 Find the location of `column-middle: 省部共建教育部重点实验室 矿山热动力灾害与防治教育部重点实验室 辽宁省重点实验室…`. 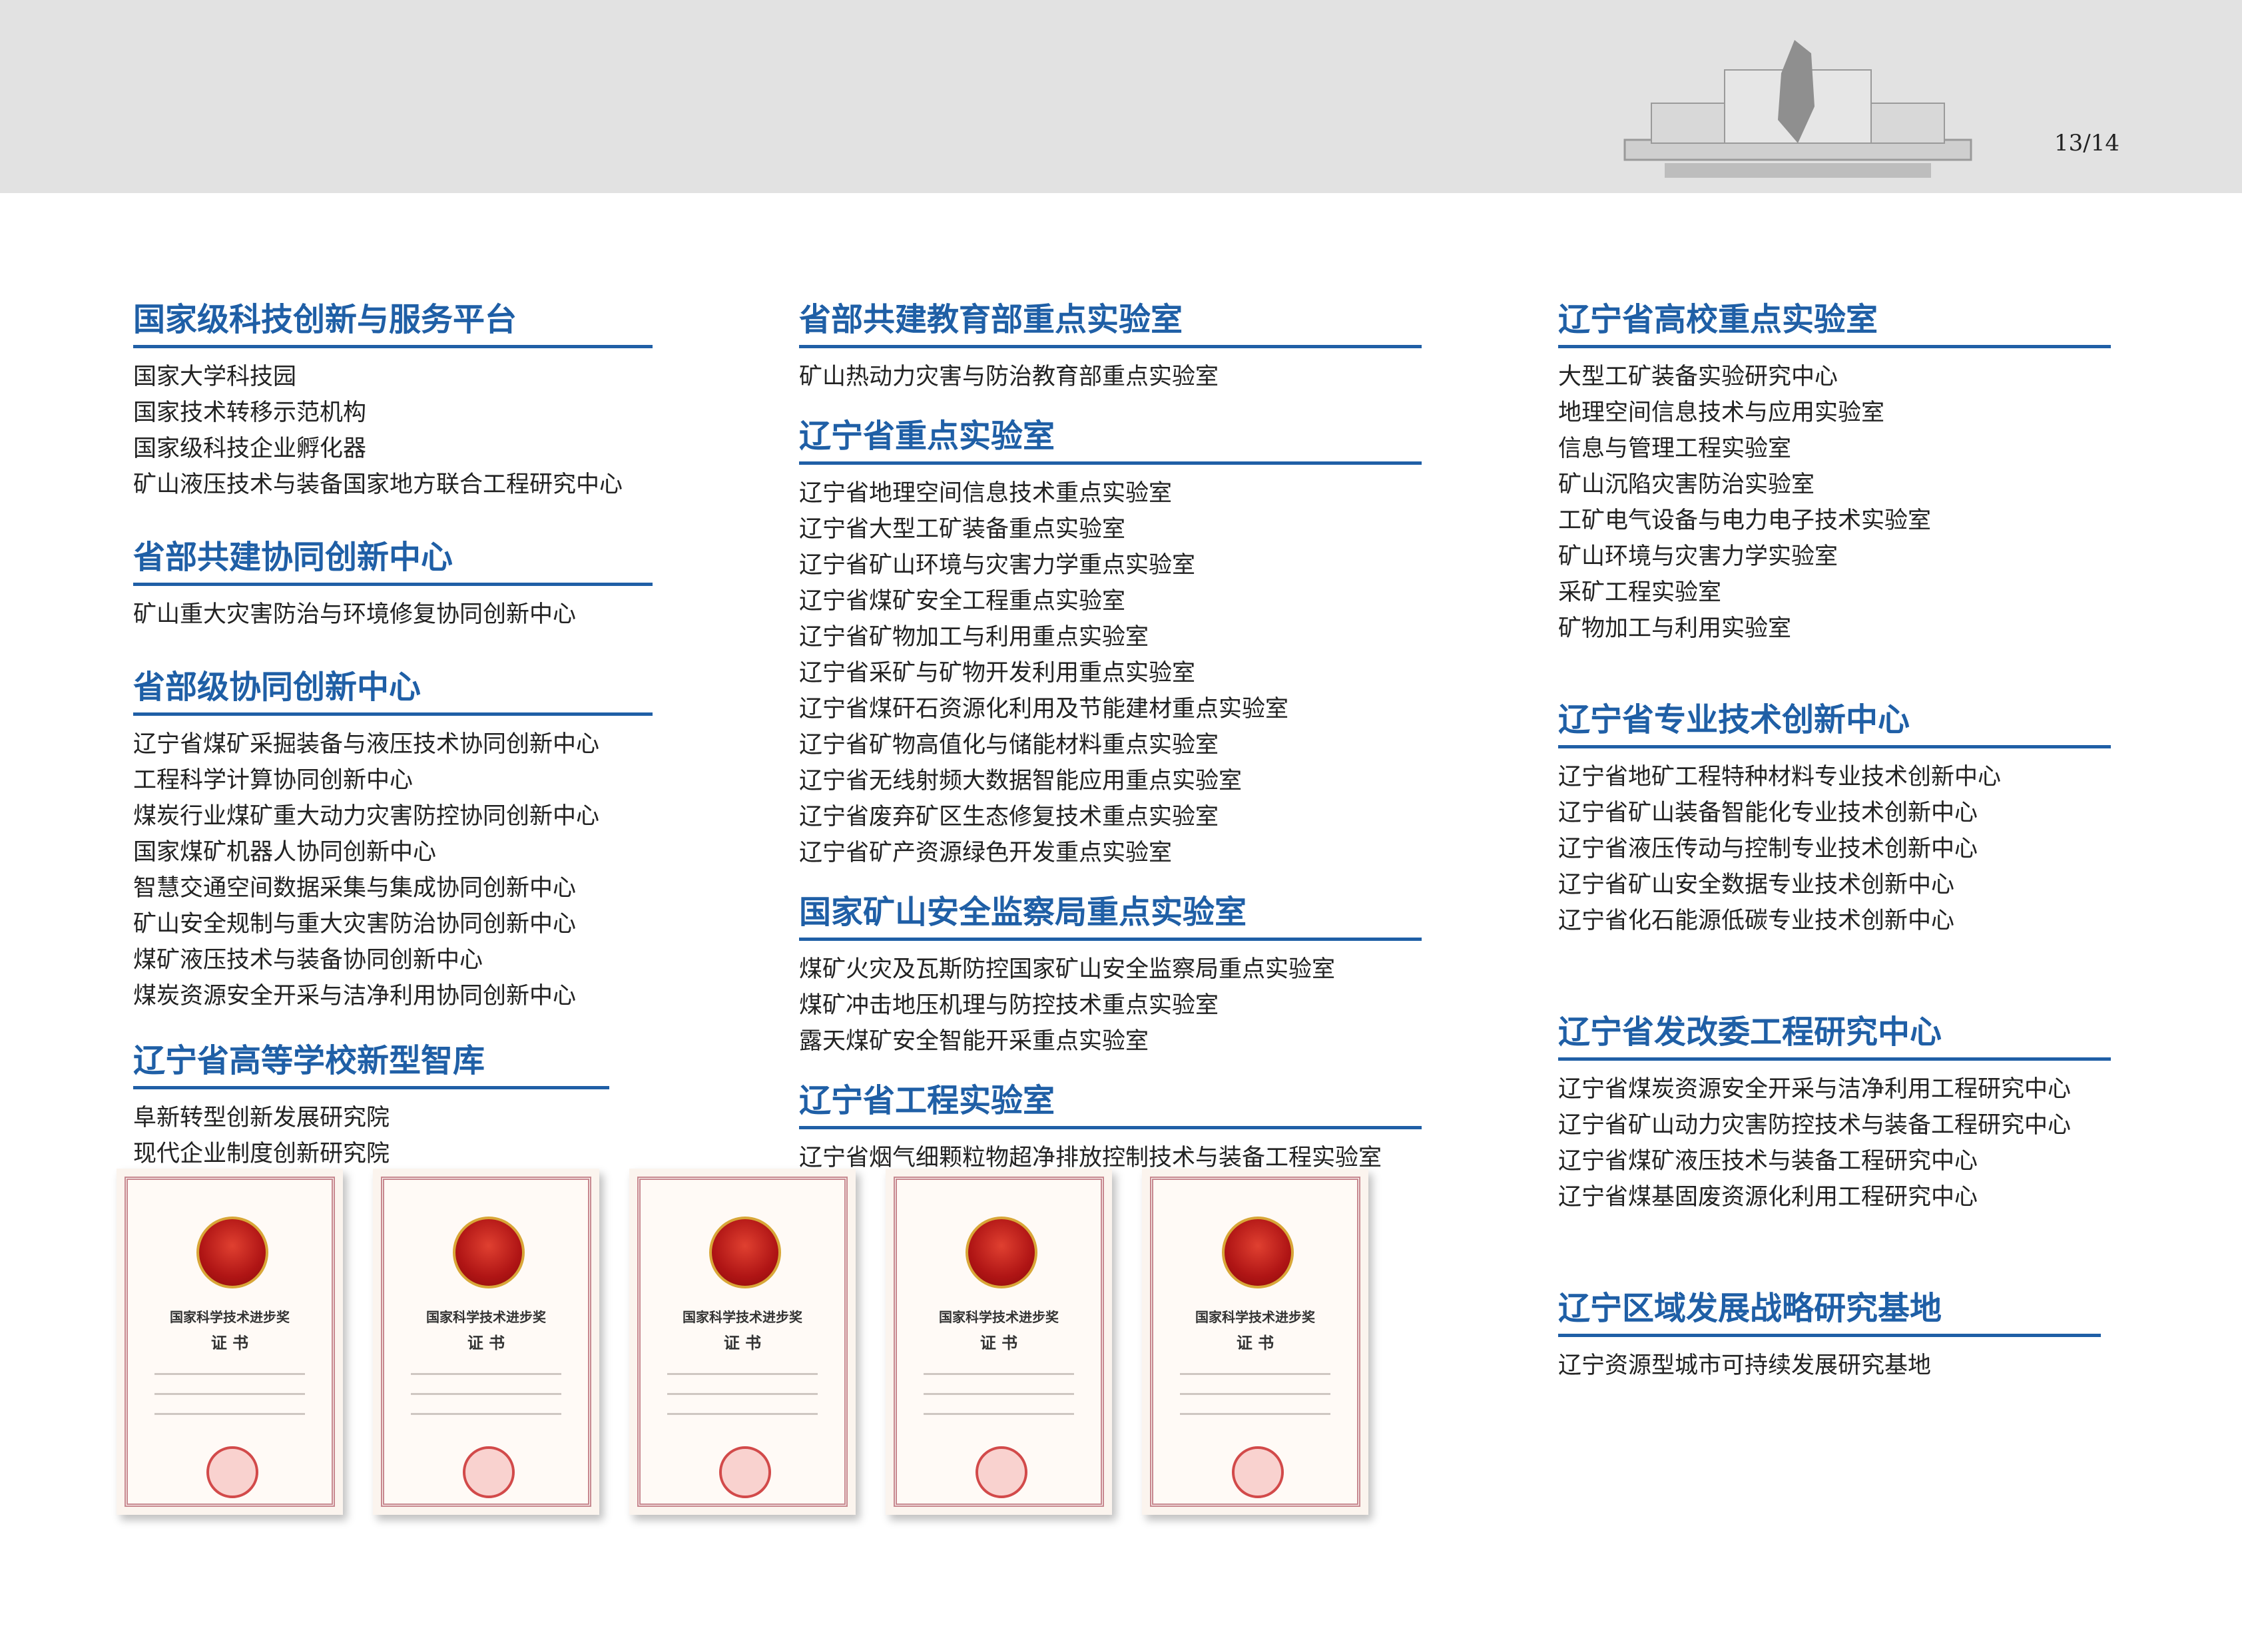

column-middle: 省部共建教育部重点实验室 矿山热动力灾害与防治教育部重点实验室 辽宁省重点实验室… is located at coordinates (1112, 734).